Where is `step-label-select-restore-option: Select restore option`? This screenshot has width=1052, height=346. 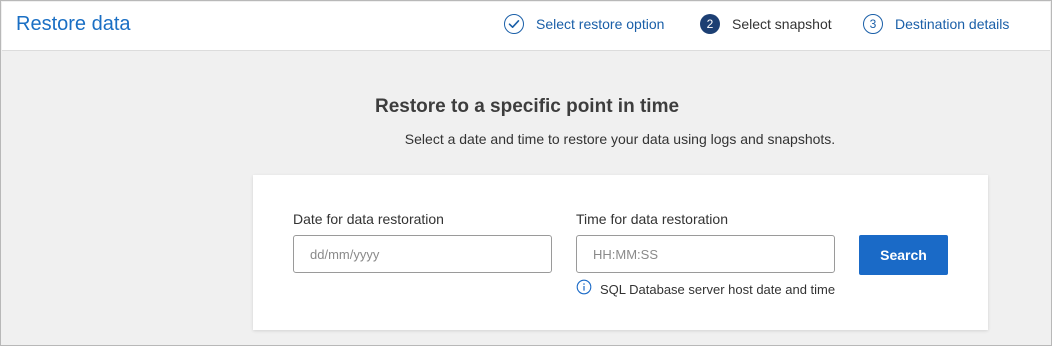 step-label-select-restore-option: Select restore option is located at coordinates (600, 24).